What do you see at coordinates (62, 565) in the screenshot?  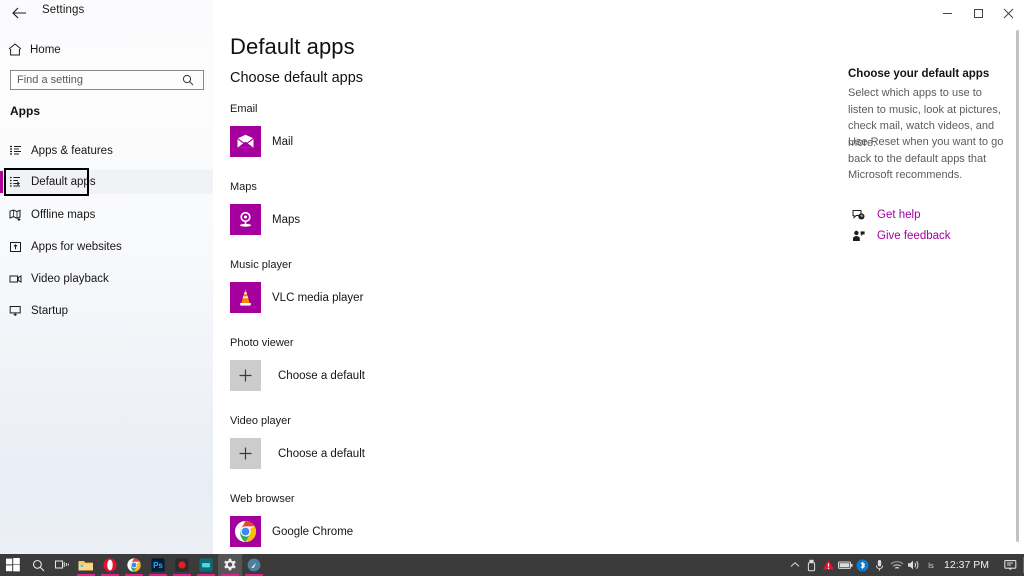 I see `task-view-button` at bounding box center [62, 565].